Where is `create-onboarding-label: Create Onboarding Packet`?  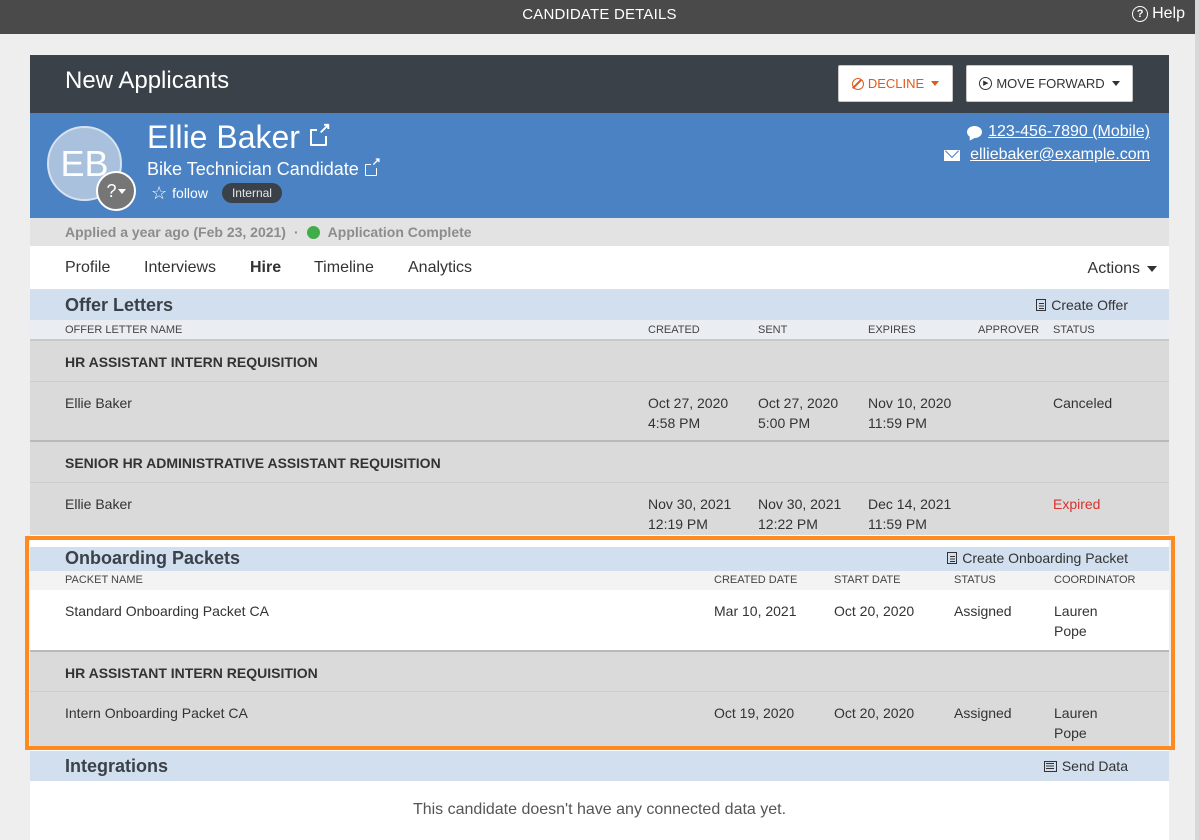 create-onboarding-label: Create Onboarding Packet is located at coordinates (1045, 558).